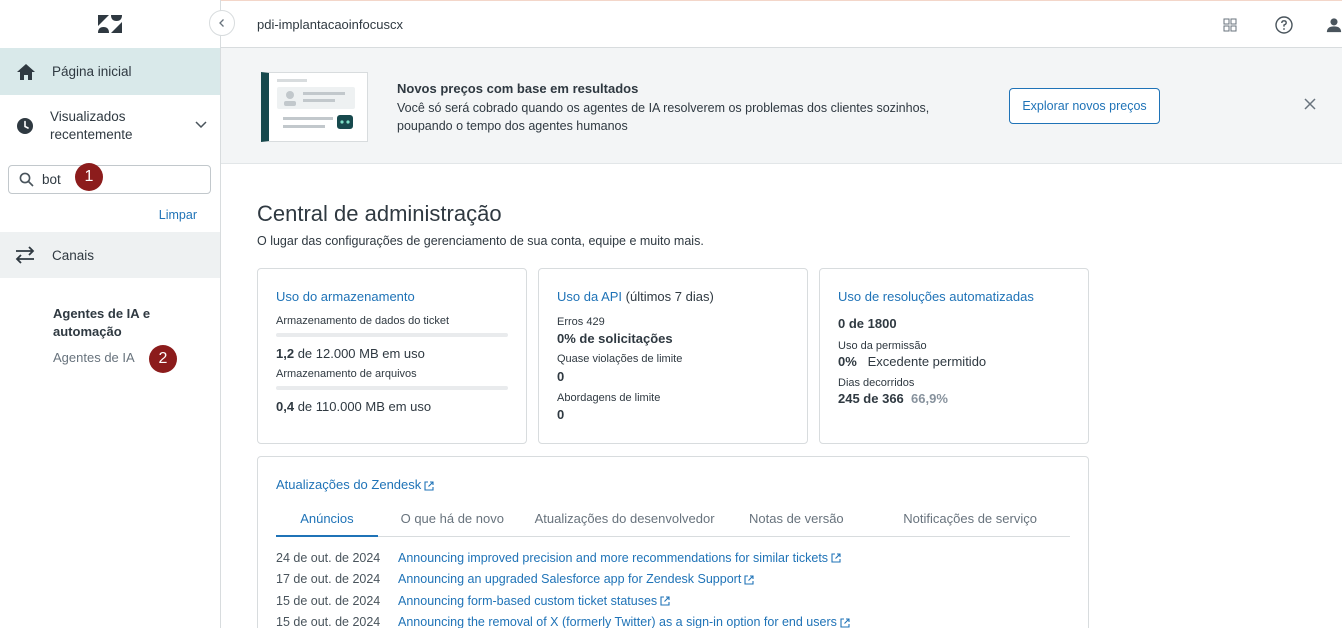 This screenshot has width=1342, height=628. What do you see at coordinates (847, 361) in the screenshot?
I see `permission-usage-pct: 0%` at bounding box center [847, 361].